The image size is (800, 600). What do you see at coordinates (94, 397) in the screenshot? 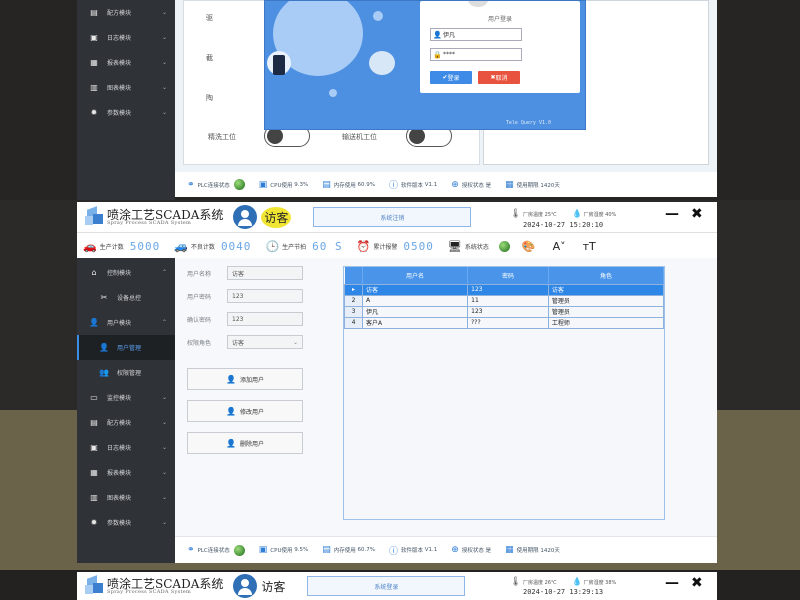
I see `monitor-icon: ▭` at bounding box center [94, 397].